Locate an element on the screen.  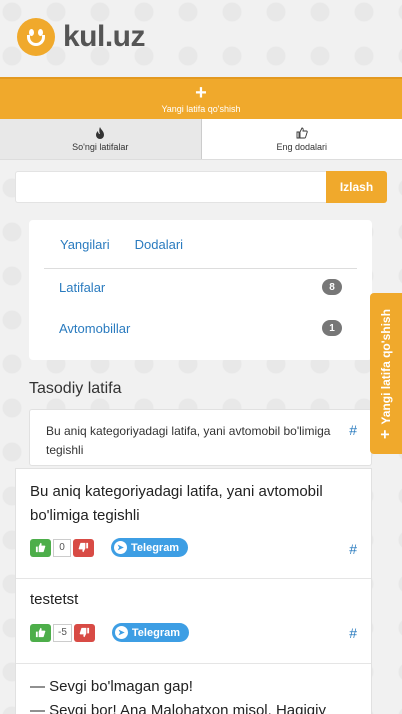
search-input is located at coordinates (170, 187).